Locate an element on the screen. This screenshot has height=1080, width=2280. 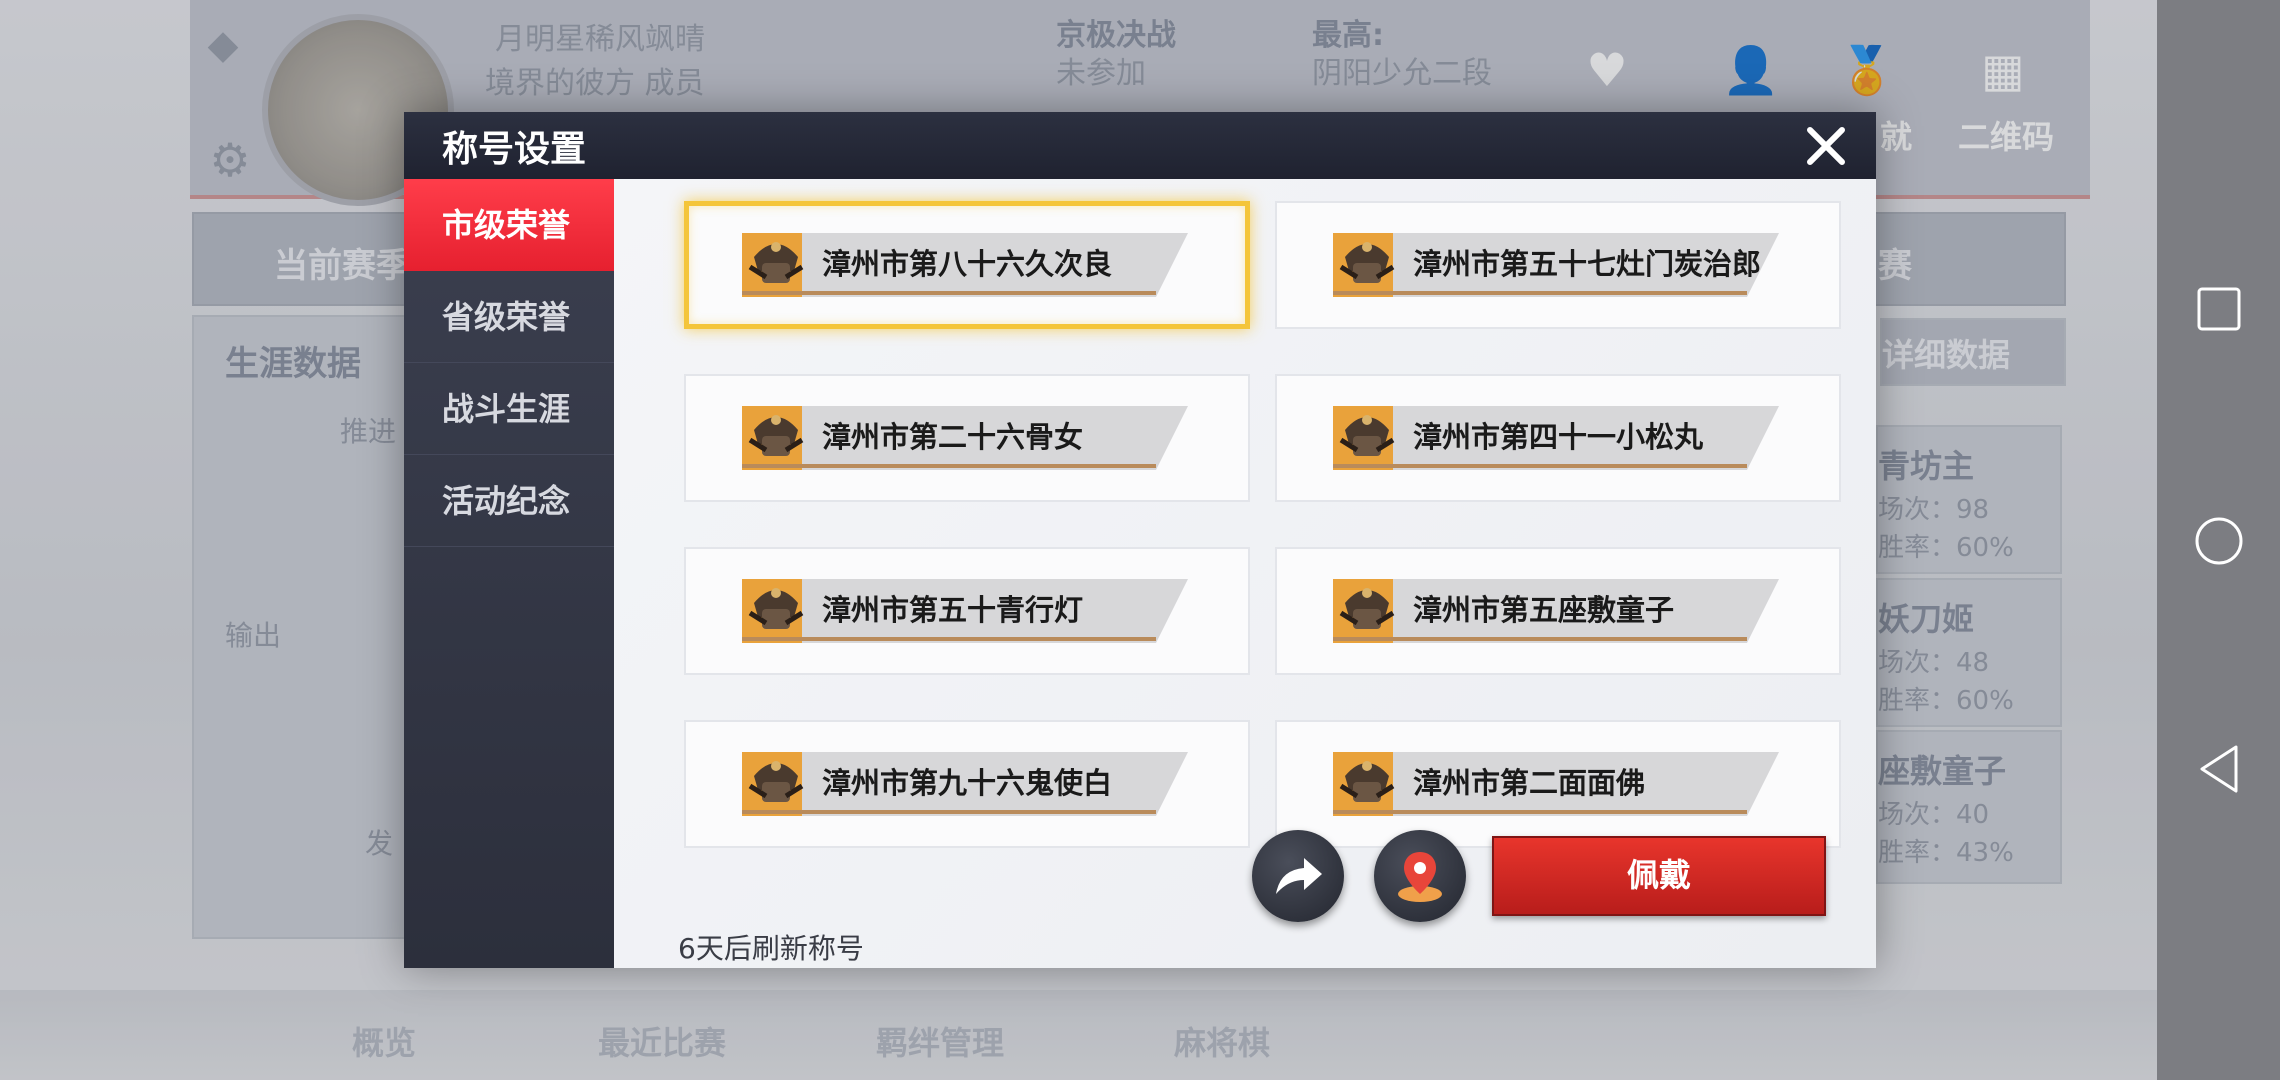
title-card: 漳州市第五十青行灯 is located at coordinates (967, 611).